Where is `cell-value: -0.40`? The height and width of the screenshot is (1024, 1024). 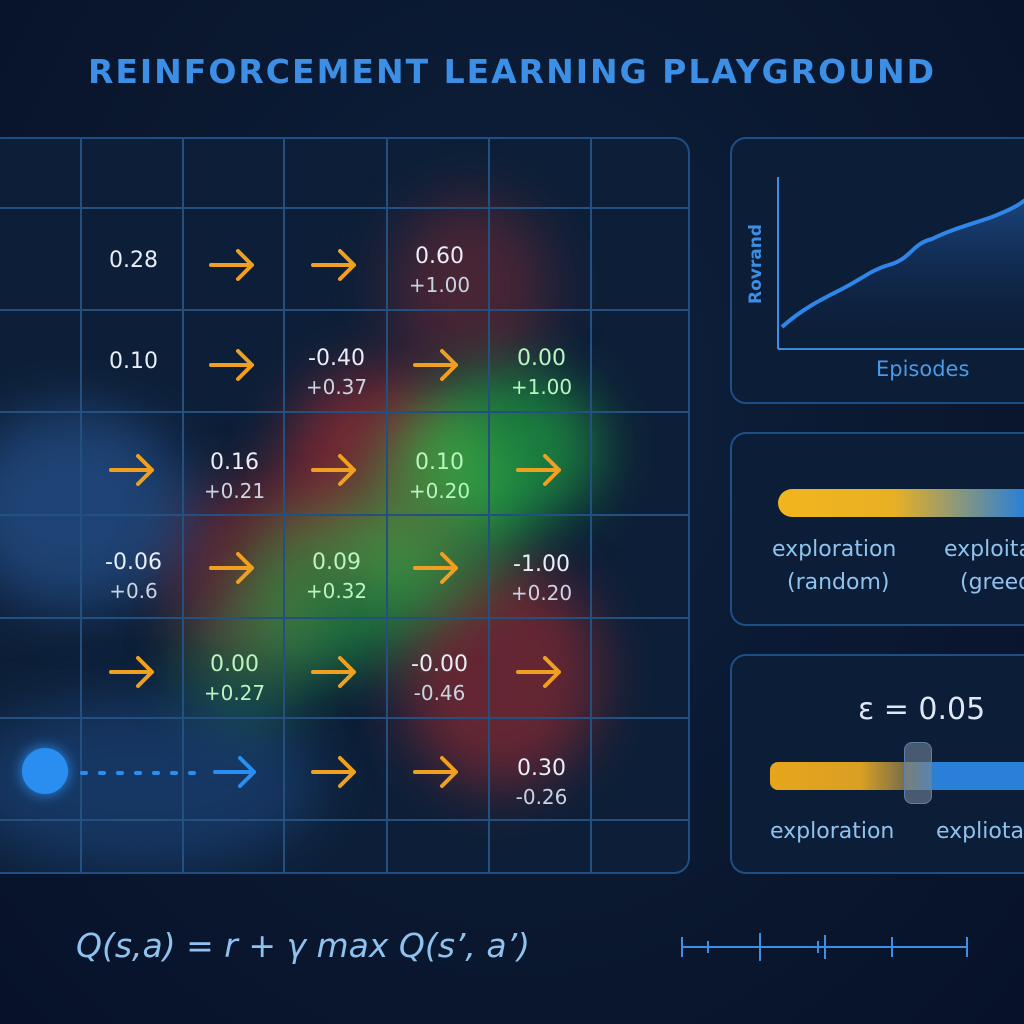
cell-value: -0.40 is located at coordinates (336, 358).